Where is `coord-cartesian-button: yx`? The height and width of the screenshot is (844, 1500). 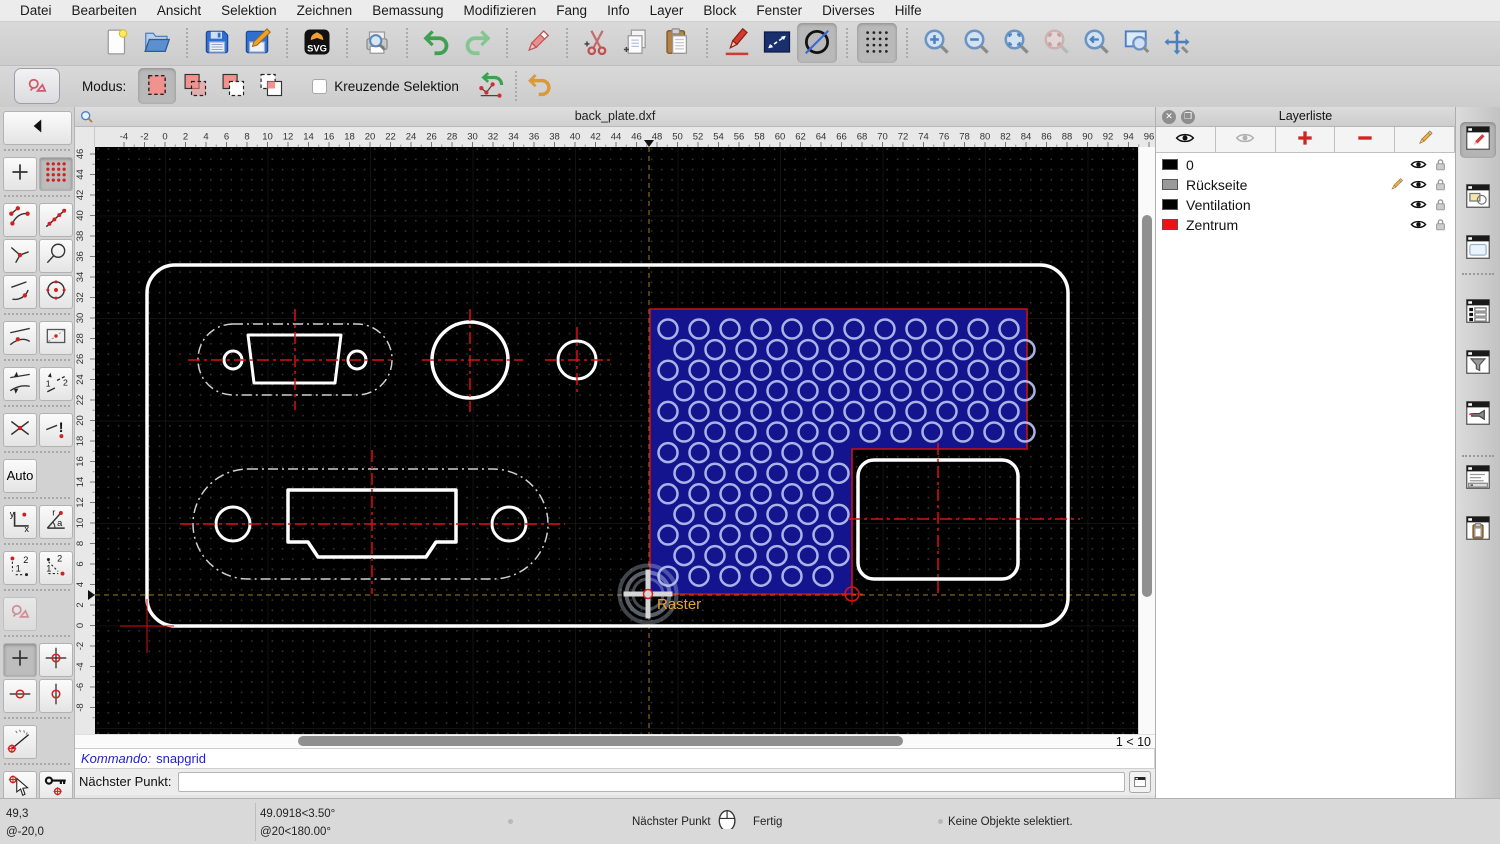
coord-cartesian-button: yx is located at coordinates (20, 521).